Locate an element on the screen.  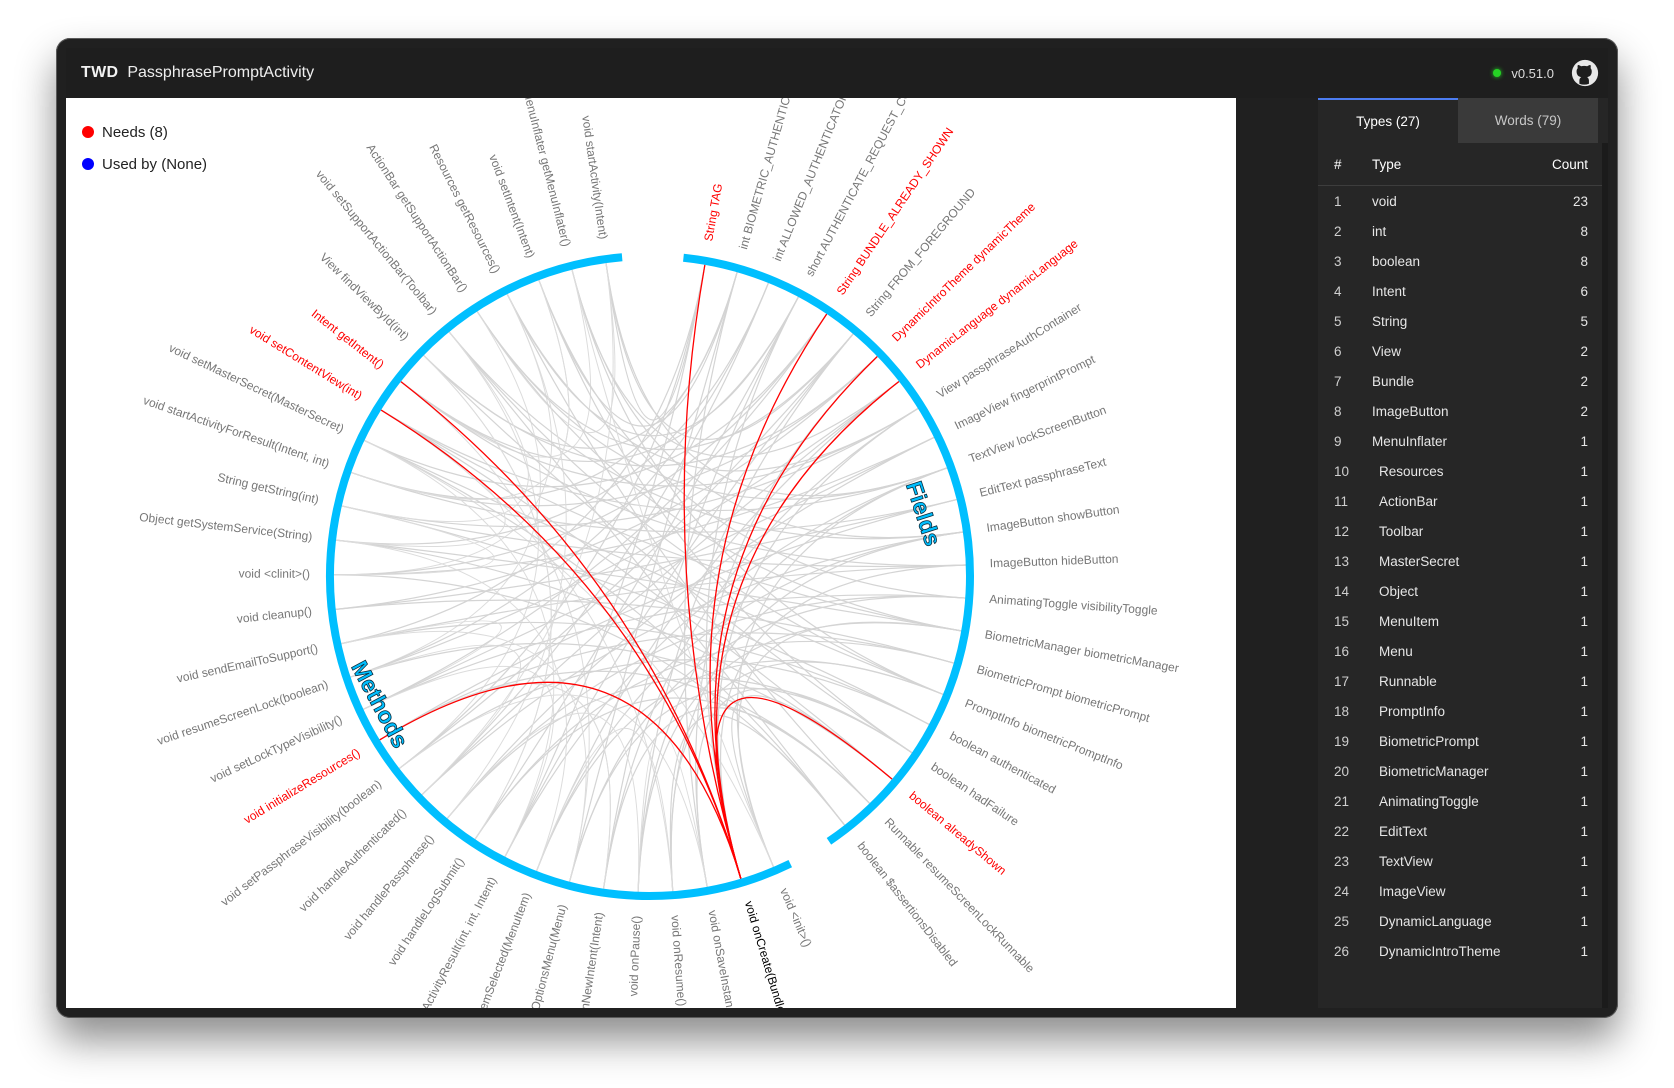
tab-types: Types (27) is located at coordinates (1388, 120).